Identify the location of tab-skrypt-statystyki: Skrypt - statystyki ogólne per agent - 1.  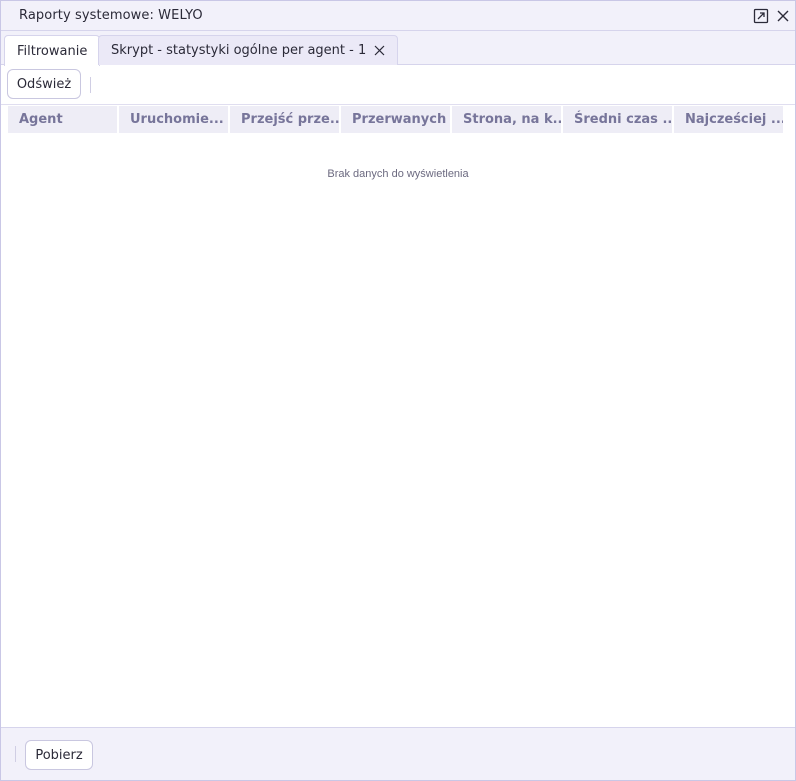
(248, 50).